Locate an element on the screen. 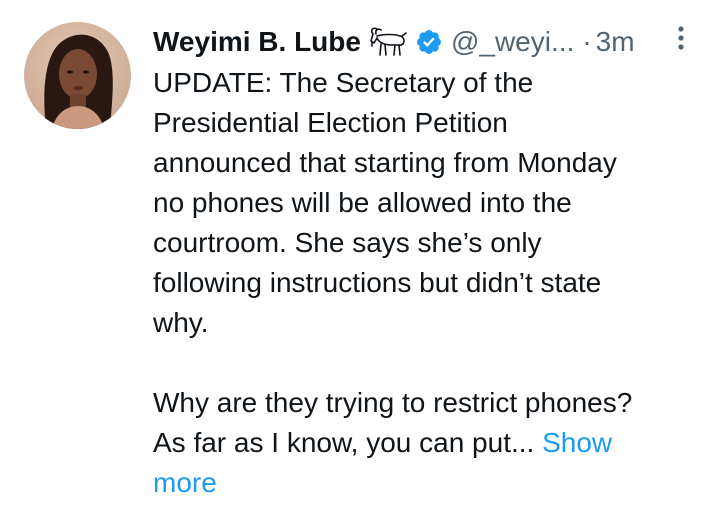 The image size is (720, 506). tweet-text-line: Presidential Election Petition is located at coordinates (330, 122).